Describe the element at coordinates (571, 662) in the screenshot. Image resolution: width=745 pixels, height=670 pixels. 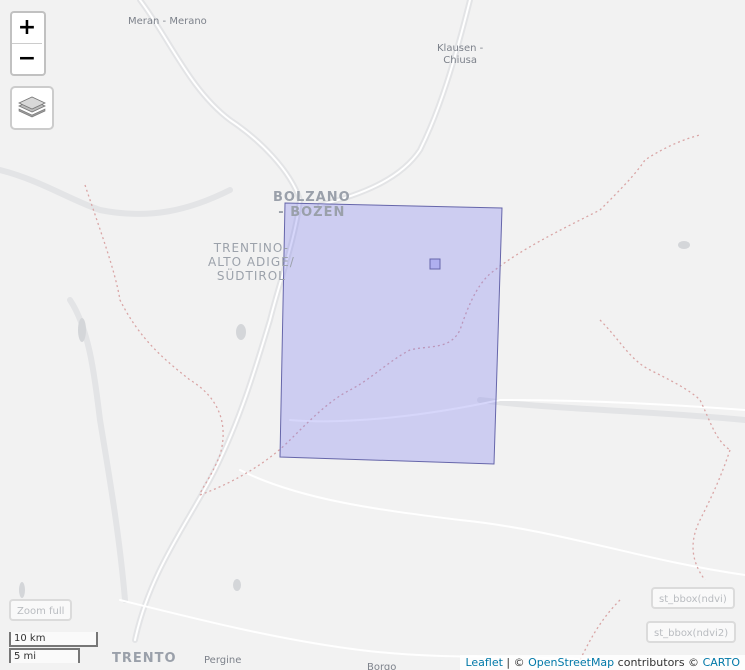
I see `osm-link: OpenStreetMap` at that location.